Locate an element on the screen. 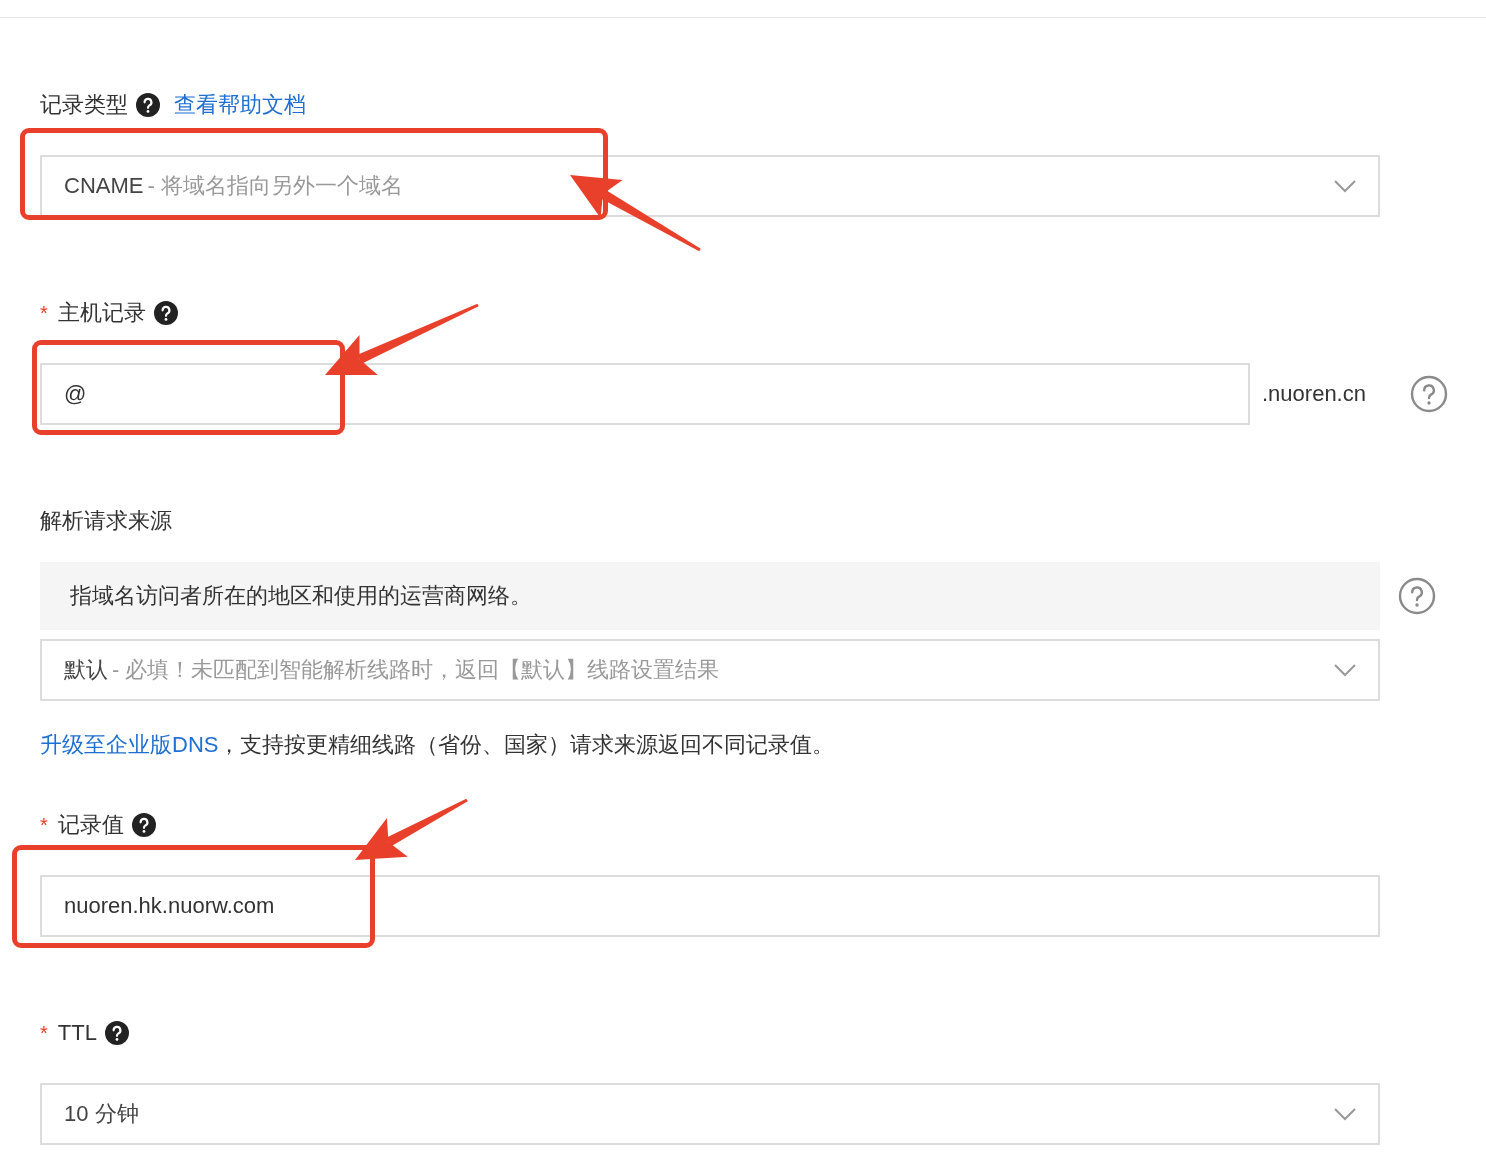  record-type-select: 10 分钟 is located at coordinates (710, 1114).